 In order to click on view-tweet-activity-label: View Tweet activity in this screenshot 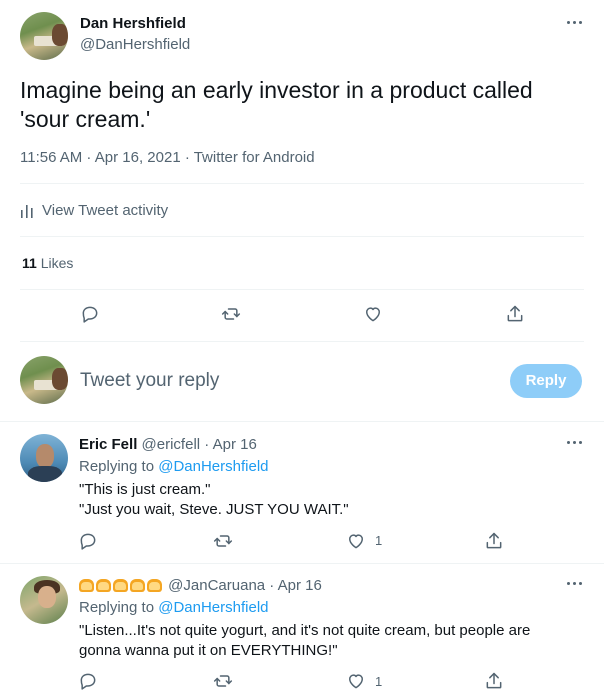, I will do `click(105, 210)`.